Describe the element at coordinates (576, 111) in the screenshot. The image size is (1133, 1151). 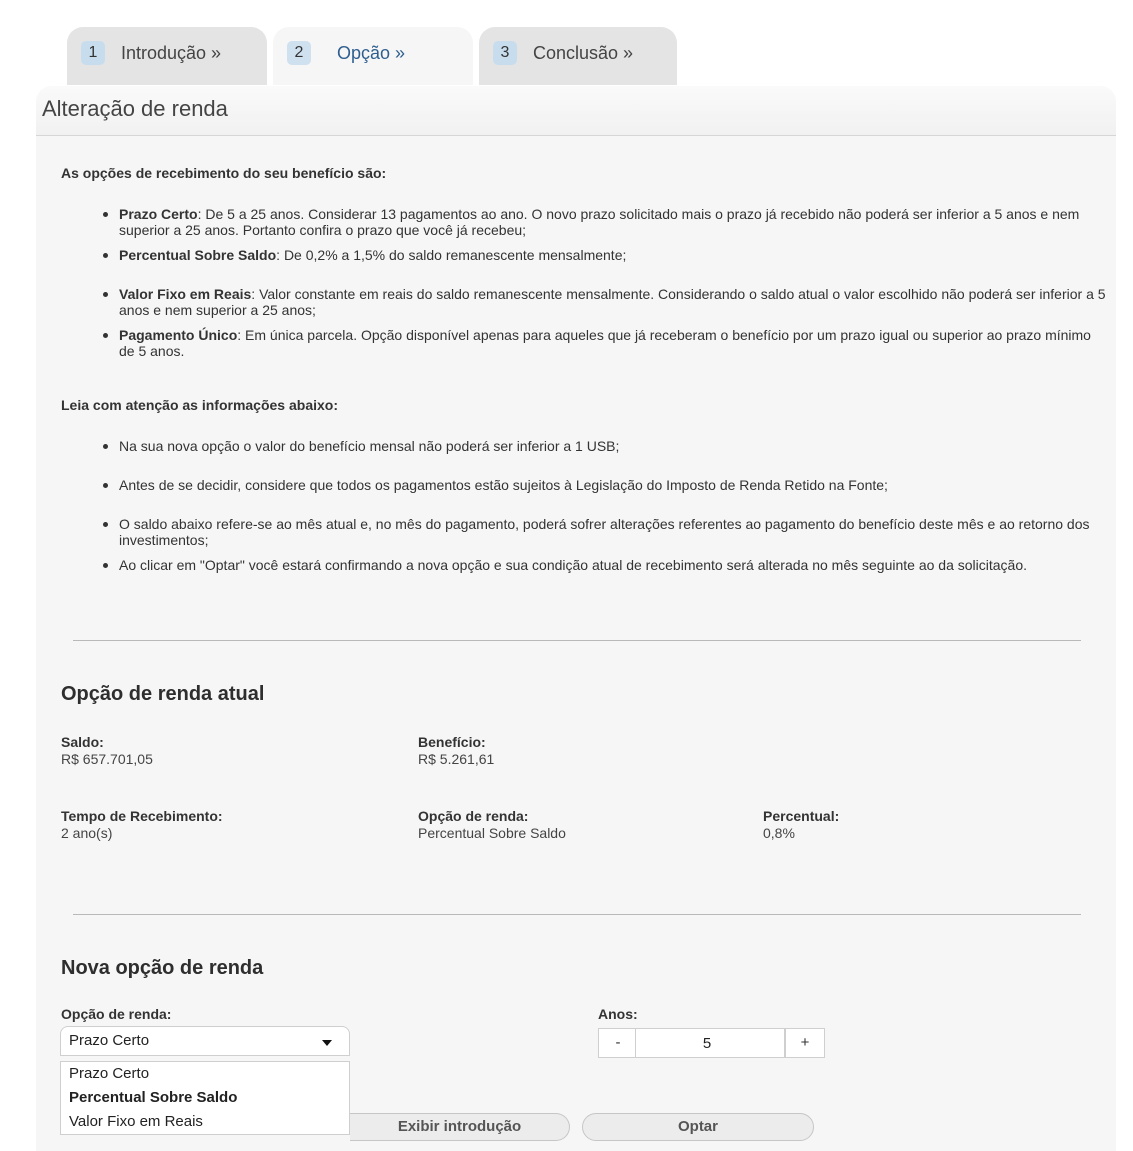
I see `panel-header: Alteração de renda` at that location.